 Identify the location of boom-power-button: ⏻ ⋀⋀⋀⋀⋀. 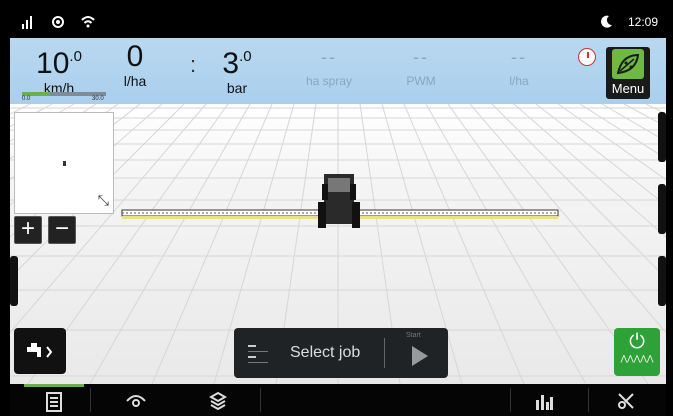
(637, 352).